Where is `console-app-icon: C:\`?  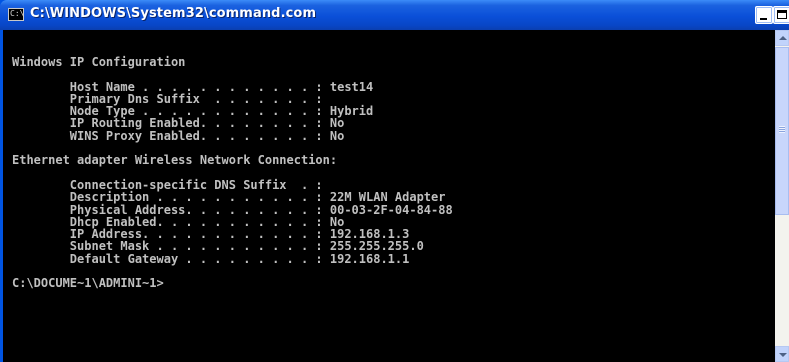 console-app-icon: C:\ is located at coordinates (16, 14).